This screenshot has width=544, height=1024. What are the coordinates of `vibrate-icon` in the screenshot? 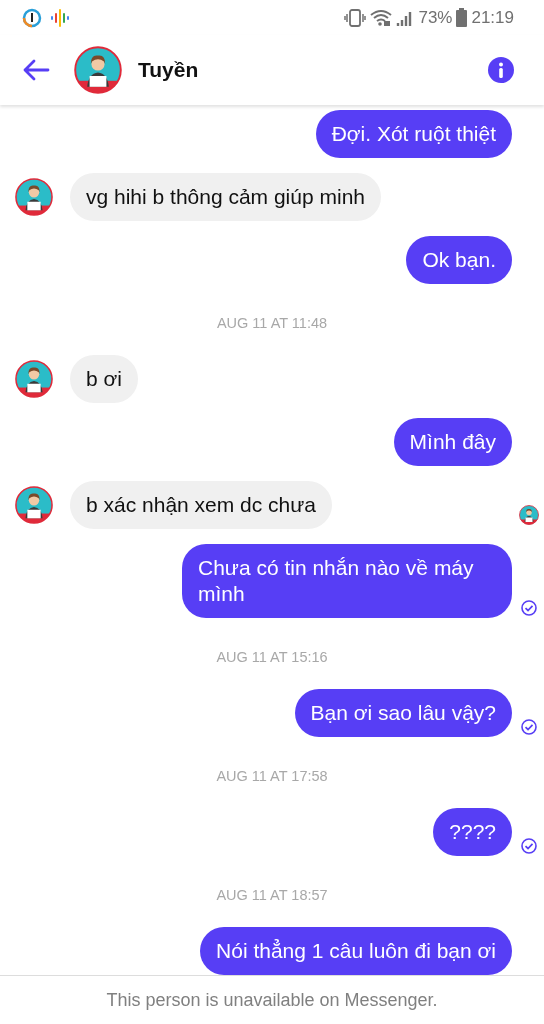 It's located at (355, 17).